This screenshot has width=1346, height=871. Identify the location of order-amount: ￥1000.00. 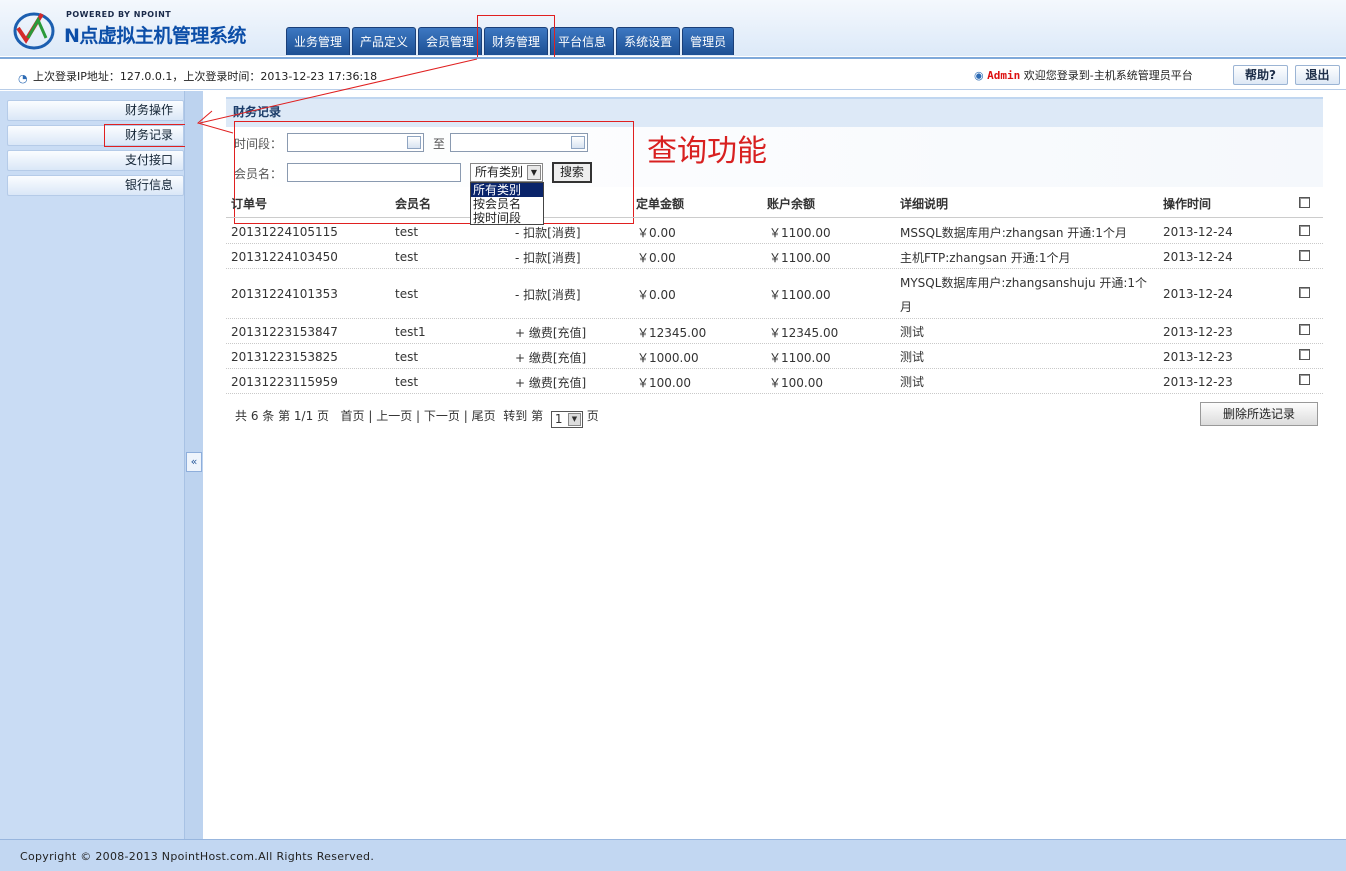
(668, 358).